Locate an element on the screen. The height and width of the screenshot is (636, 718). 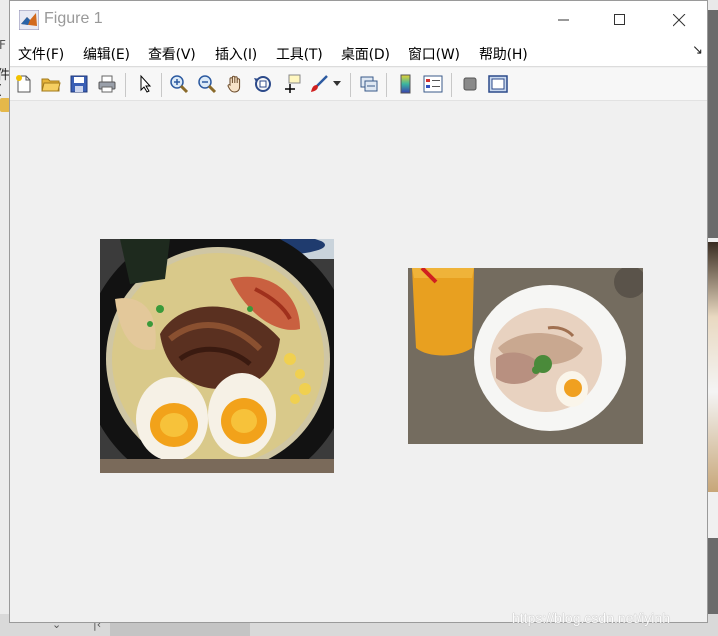
ramen-table-image is located at coordinates (525, 356).